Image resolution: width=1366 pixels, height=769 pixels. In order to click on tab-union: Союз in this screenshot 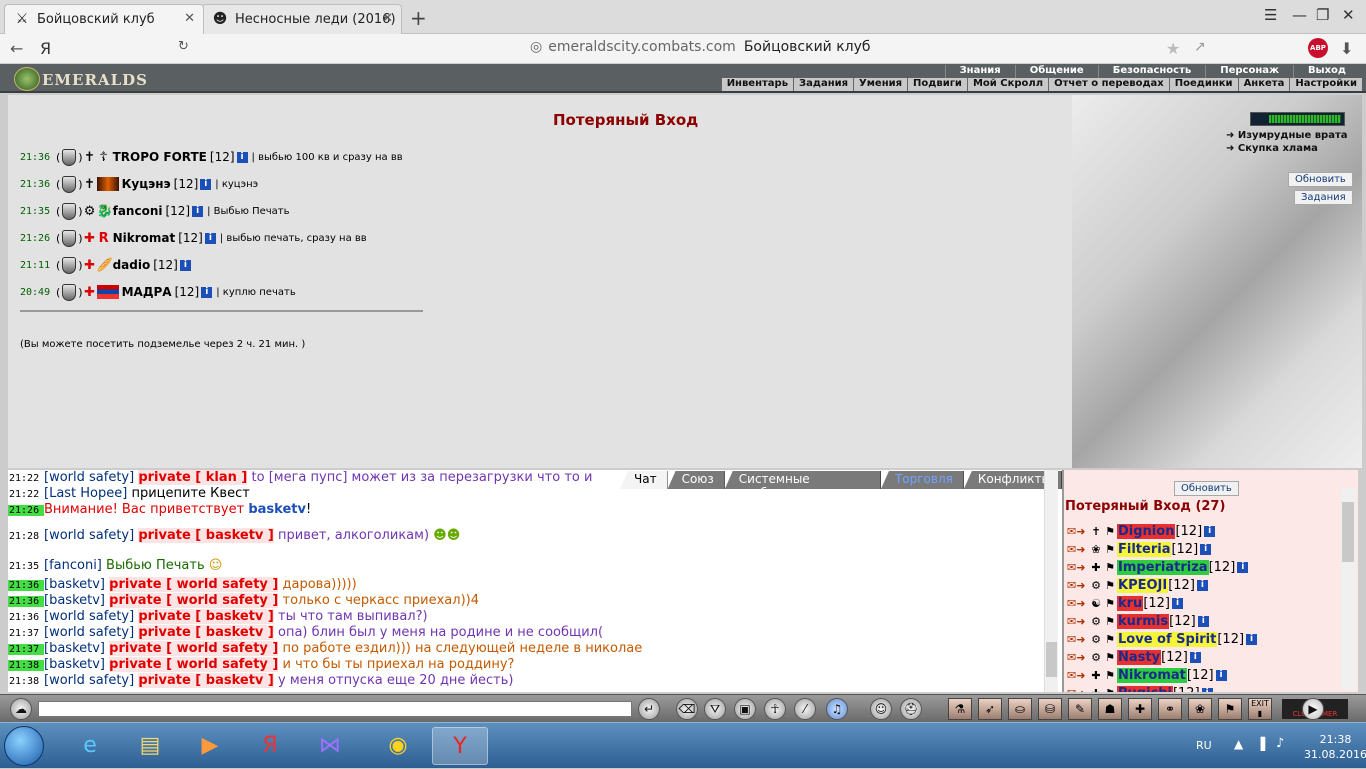, I will do `click(696, 480)`.